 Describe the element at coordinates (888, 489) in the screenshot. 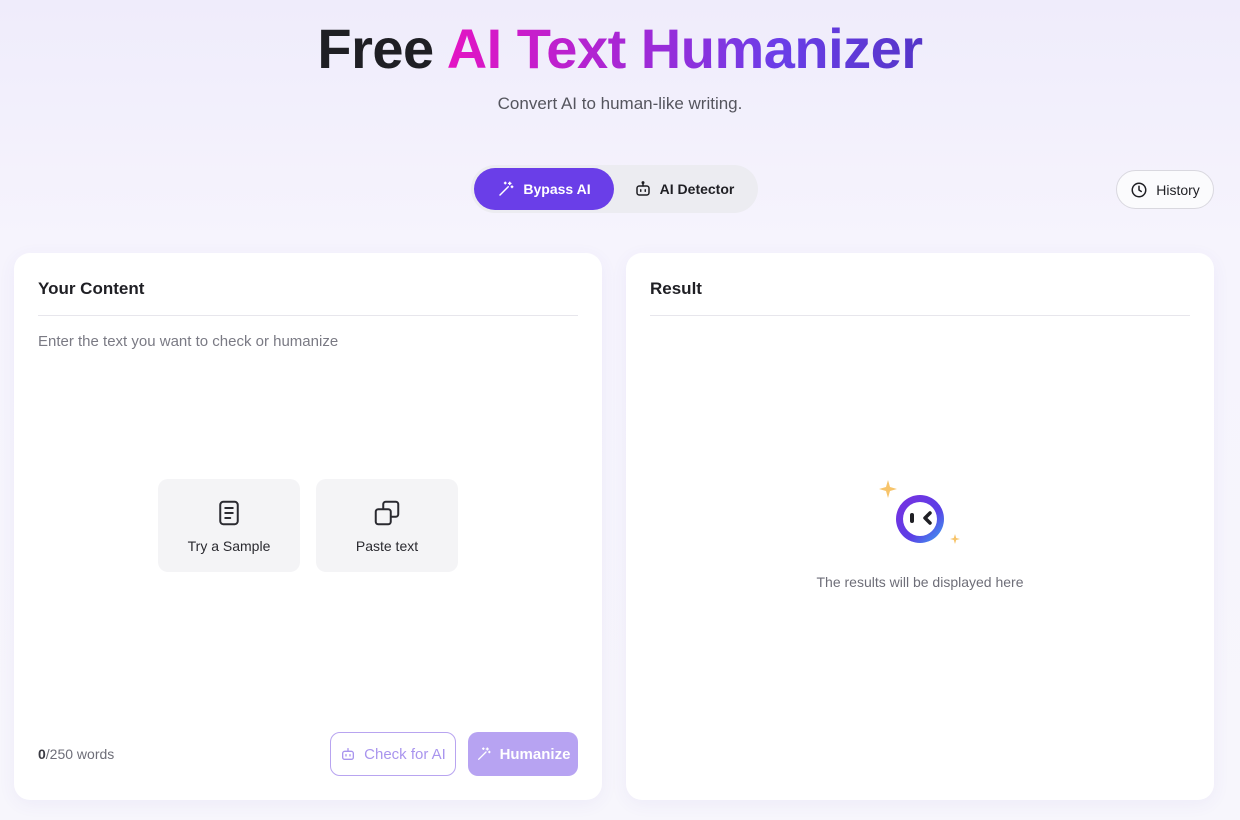

I see `sparkle-large-icon` at that location.